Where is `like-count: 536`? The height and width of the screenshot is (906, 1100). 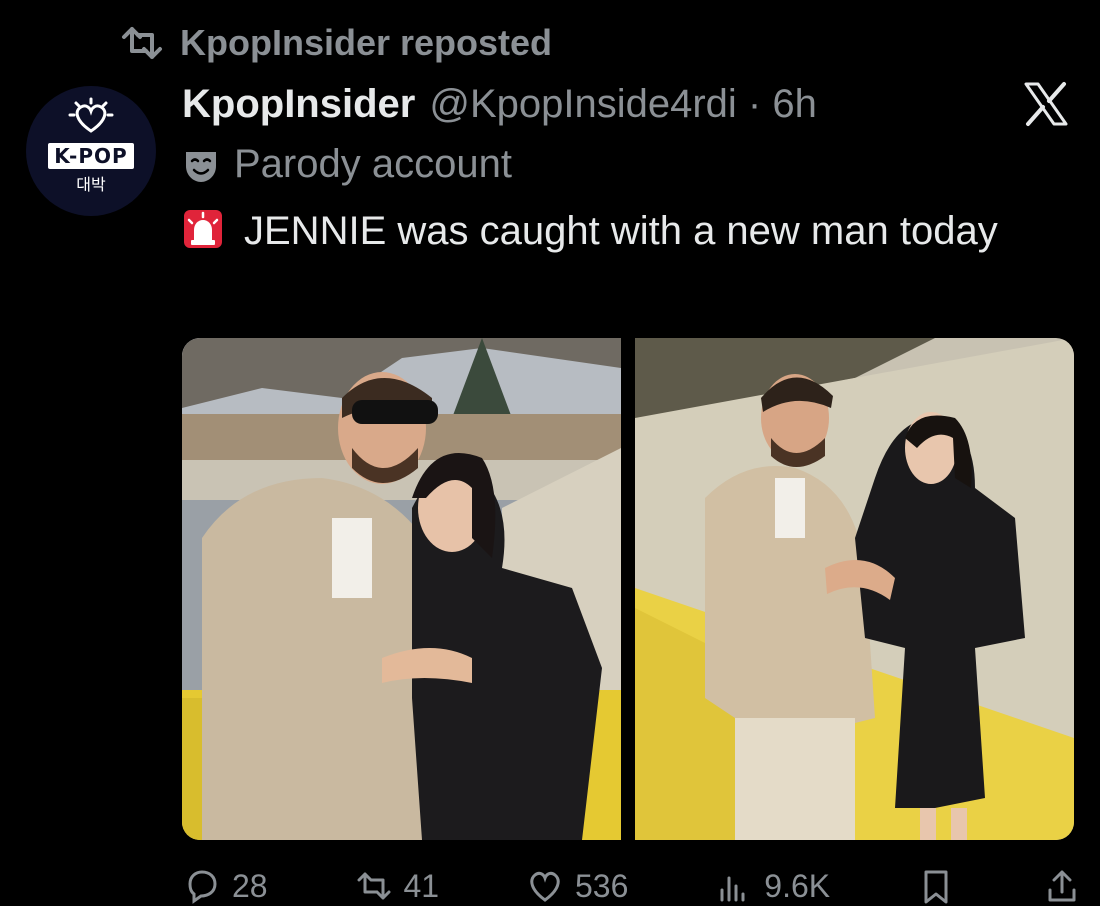 like-count: 536 is located at coordinates (602, 885).